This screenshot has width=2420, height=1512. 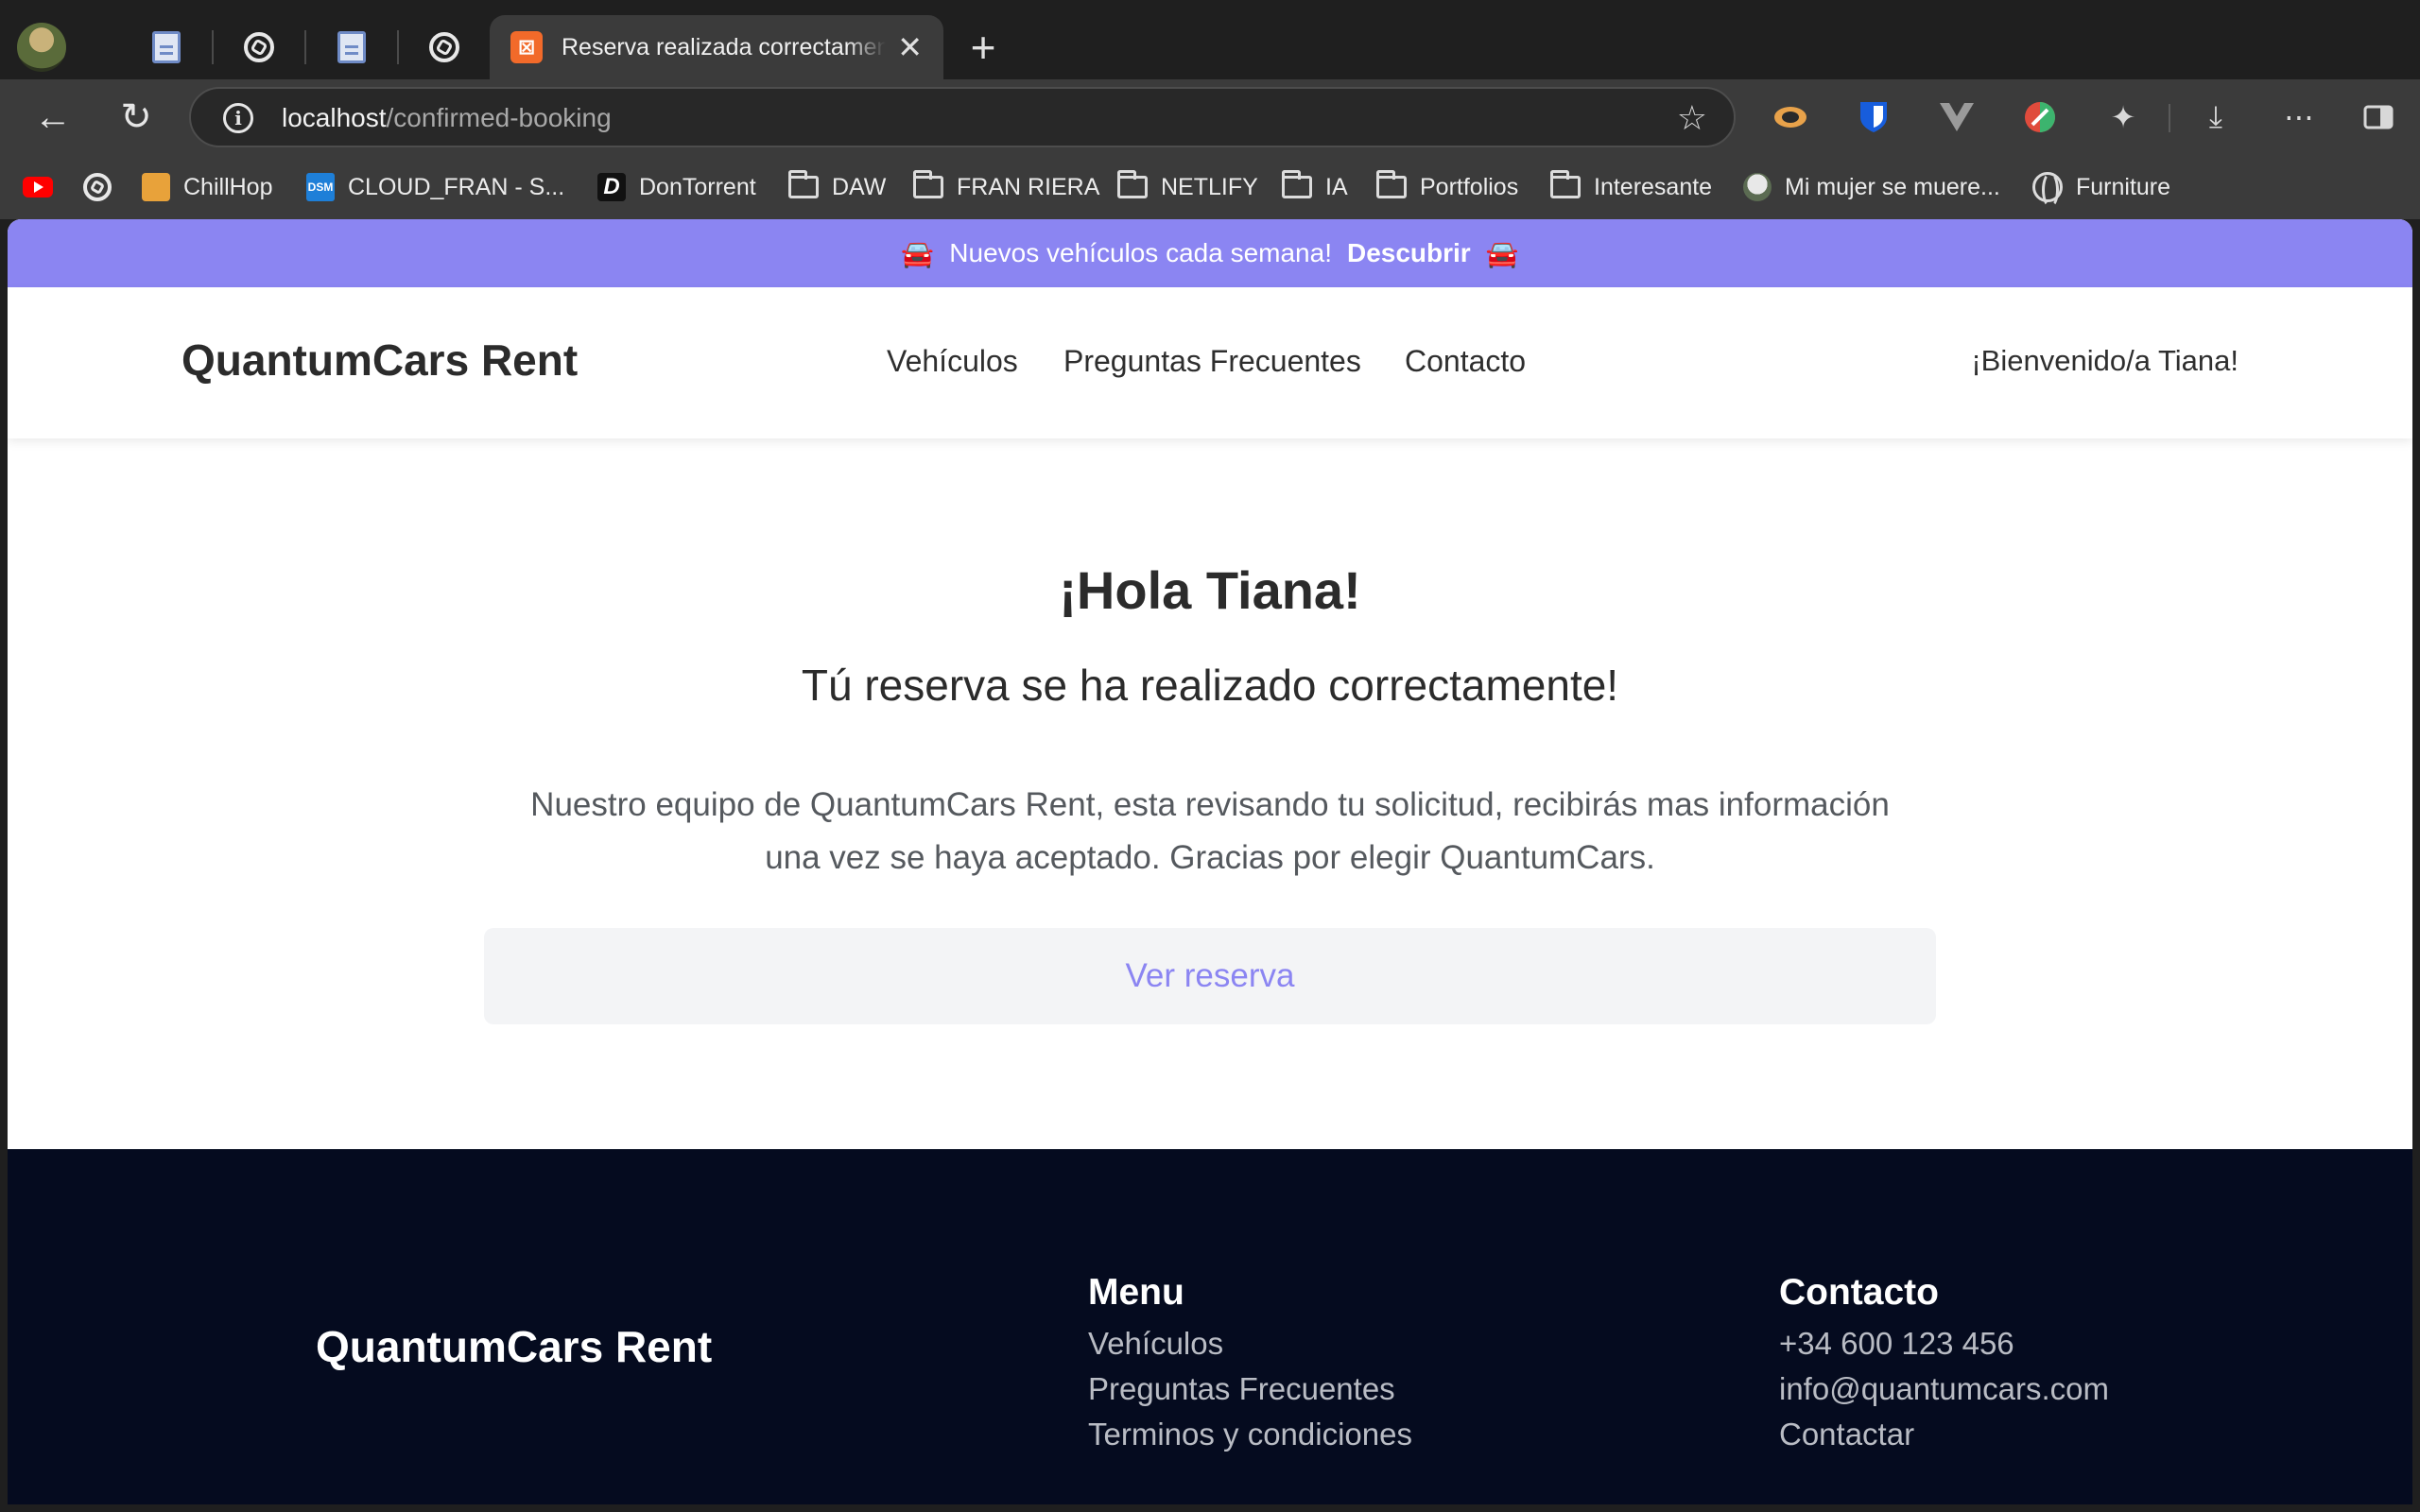 I want to click on bookmark-chatgpt, so click(x=97, y=187).